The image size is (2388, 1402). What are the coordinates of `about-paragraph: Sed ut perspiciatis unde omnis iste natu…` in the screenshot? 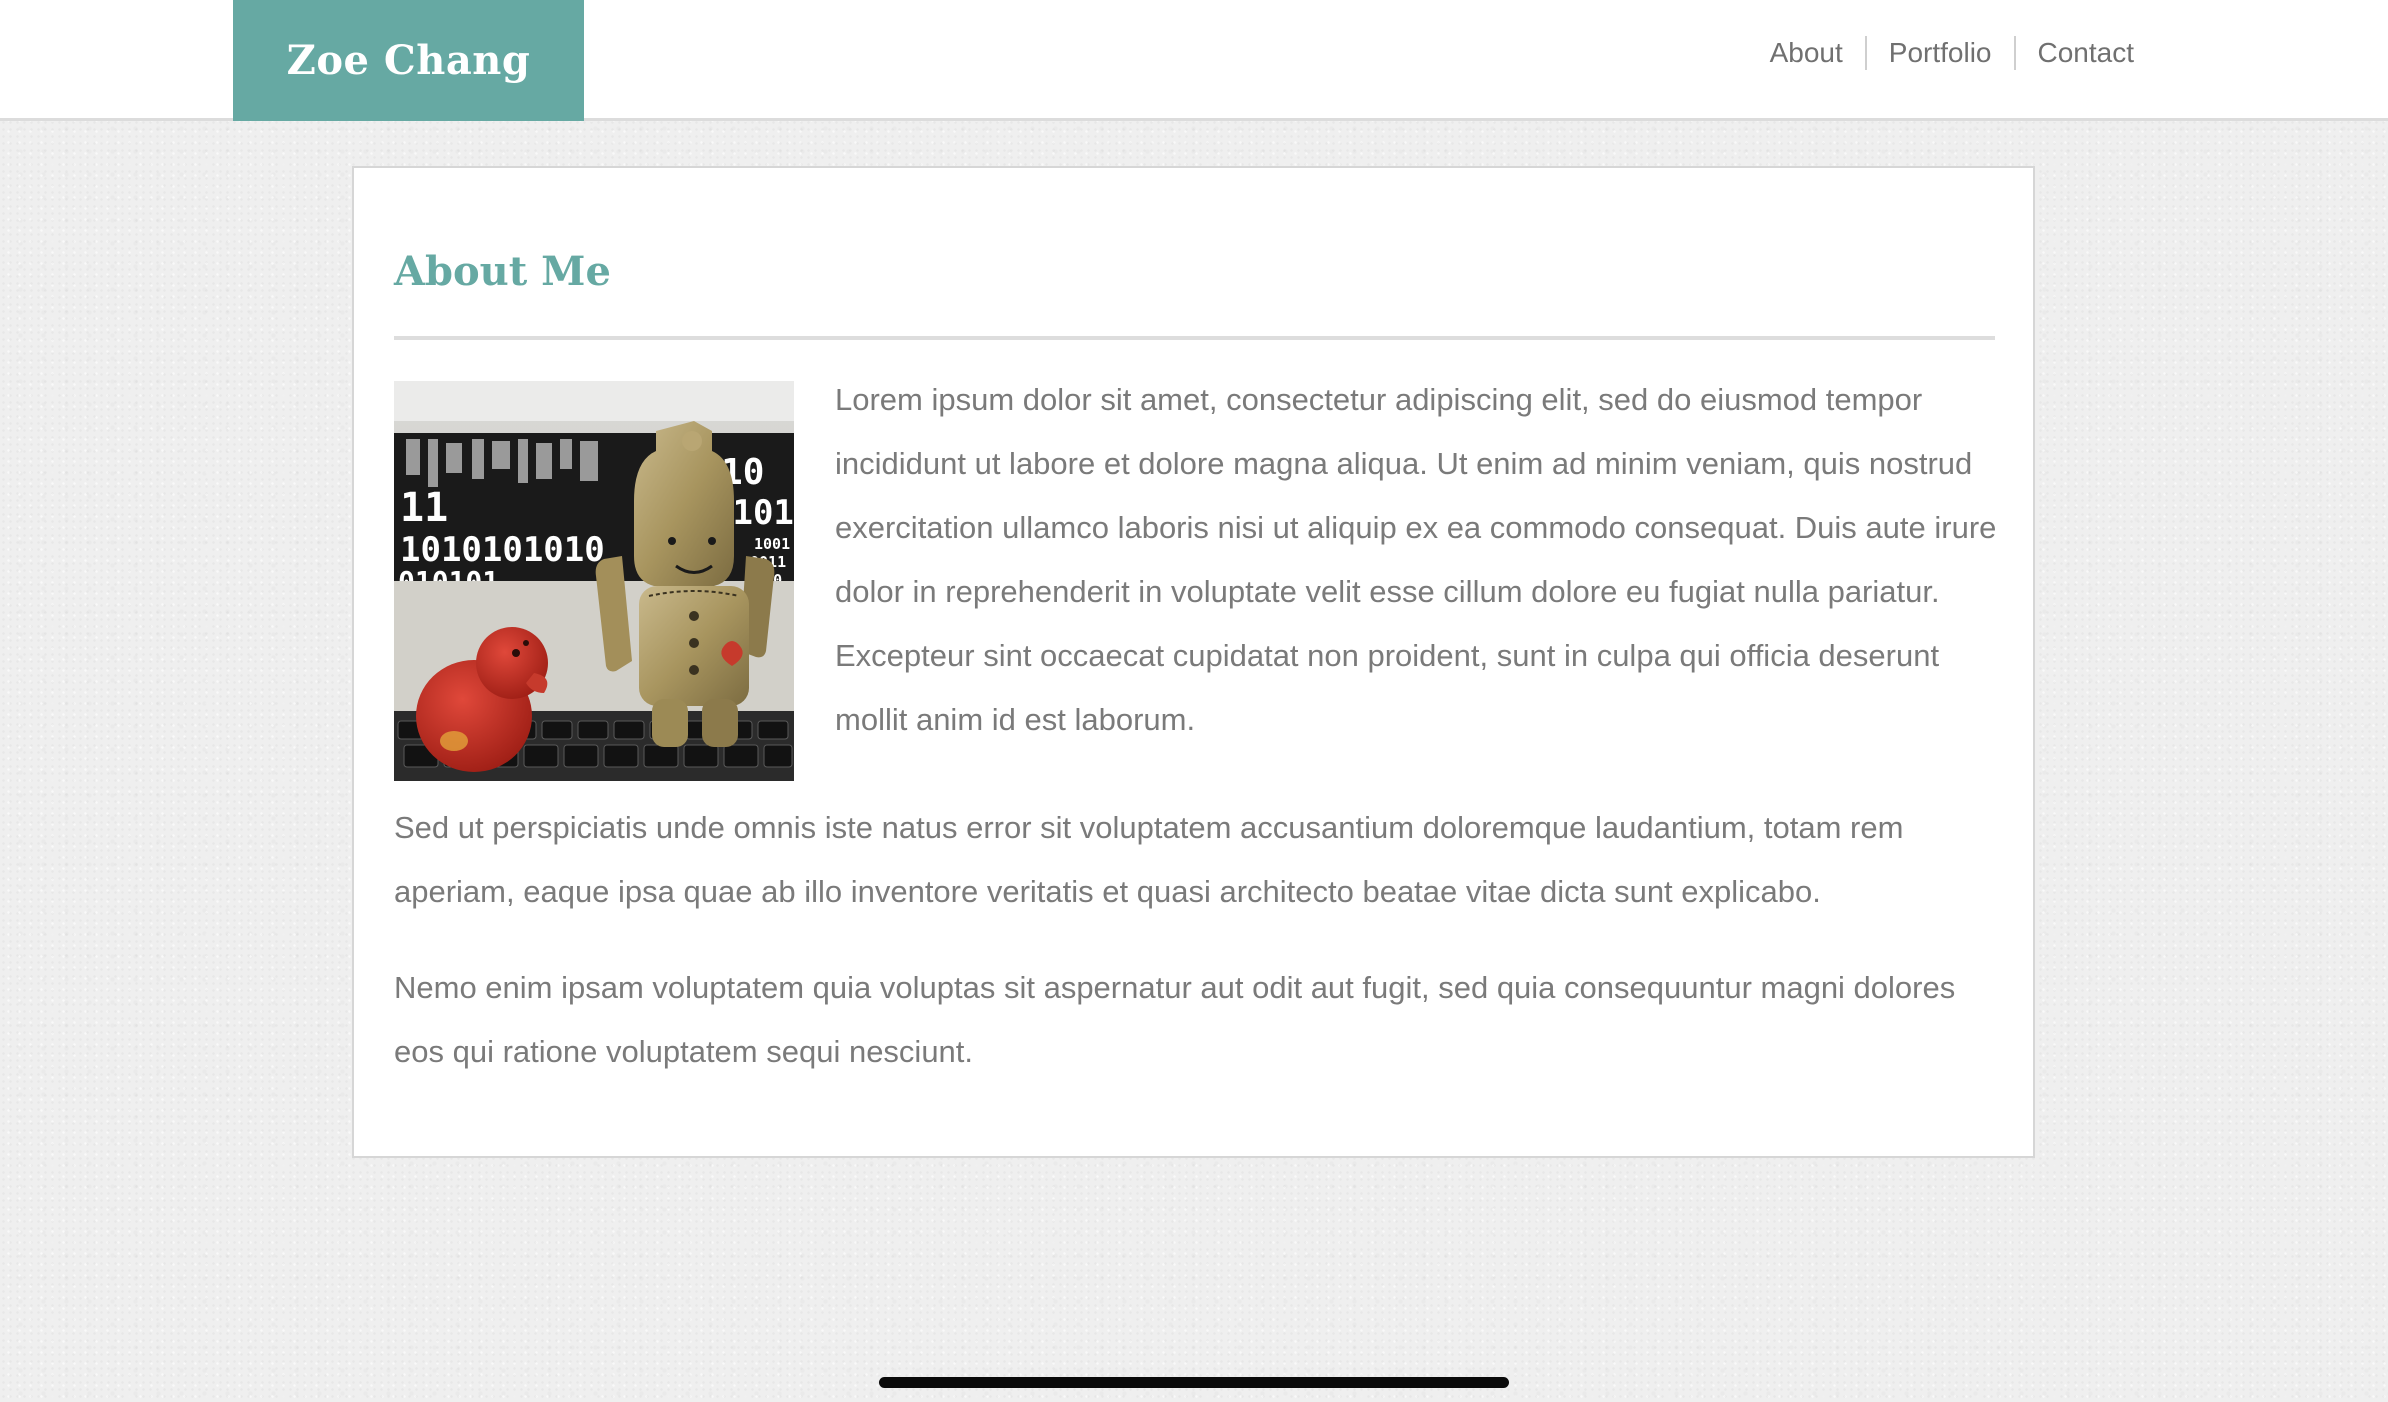 It's located at (1149, 859).